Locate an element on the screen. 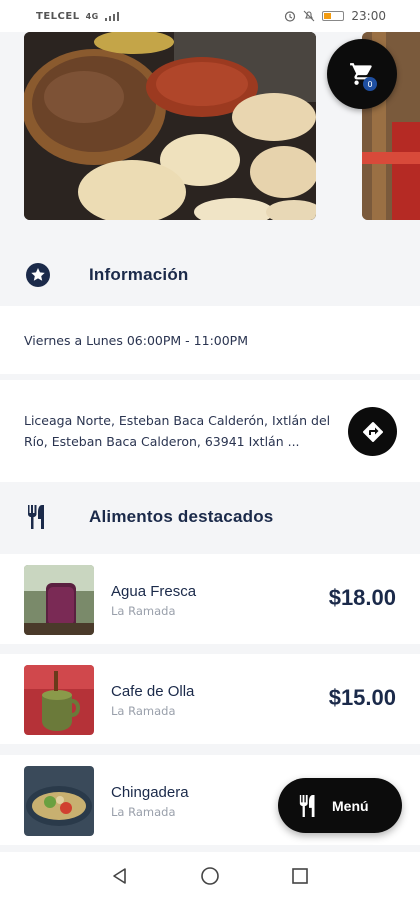  mute-icon is located at coordinates (309, 16).